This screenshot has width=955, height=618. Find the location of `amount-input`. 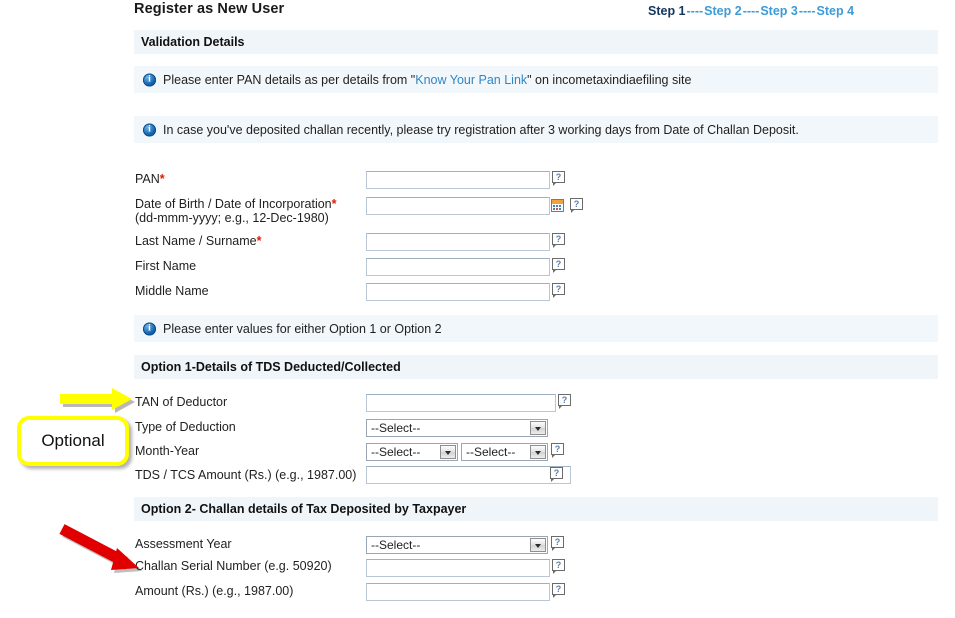

amount-input is located at coordinates (458, 592).